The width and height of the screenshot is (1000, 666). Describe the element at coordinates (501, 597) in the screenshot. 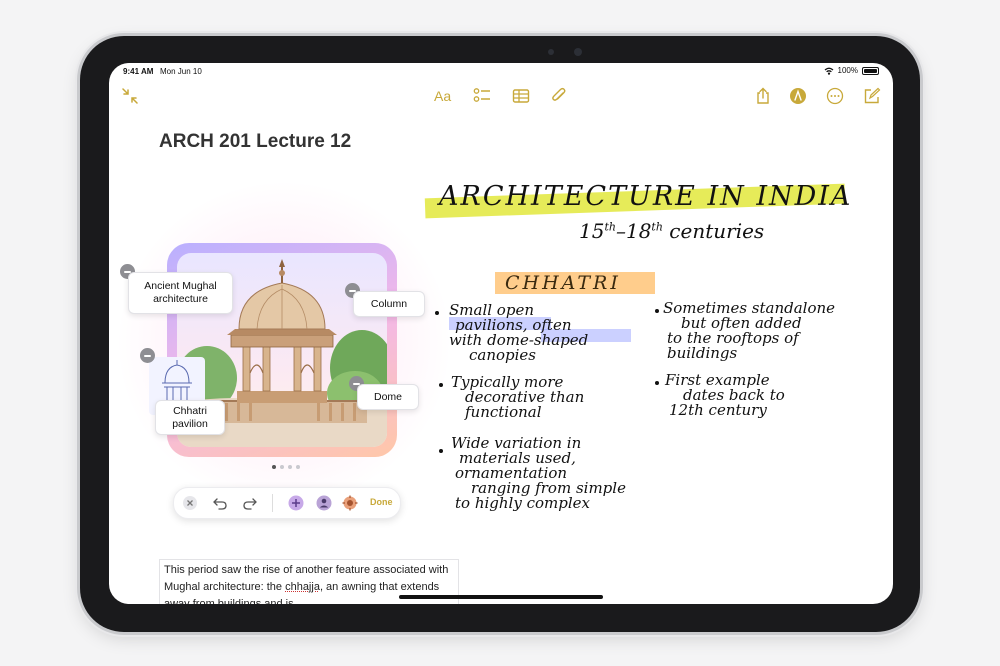

I see `home-indicator` at that location.